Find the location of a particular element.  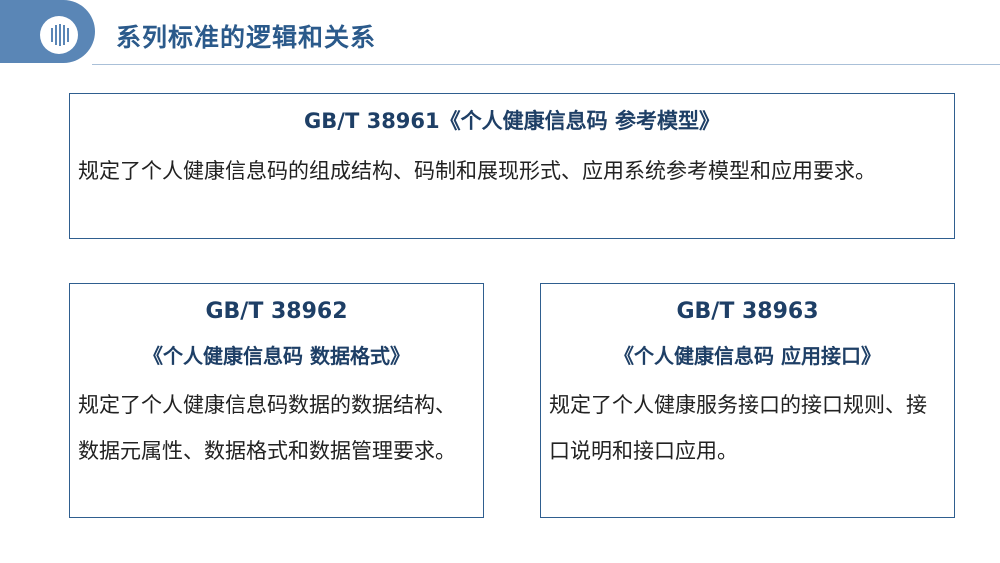

standard-description: 规定了个人健康服务接口的接口规则、接口说明和接口应用。 is located at coordinates (738, 428).